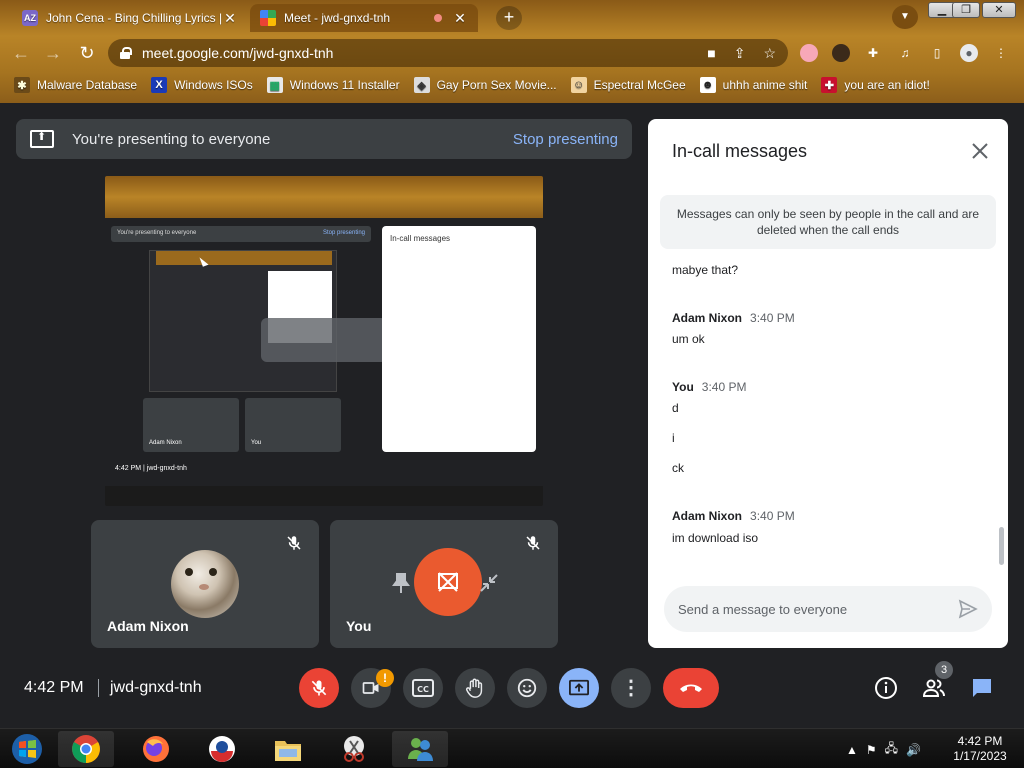 The height and width of the screenshot is (768, 1024). Describe the element at coordinates (891, 749) in the screenshot. I see `network-icon: 🖧` at that location.